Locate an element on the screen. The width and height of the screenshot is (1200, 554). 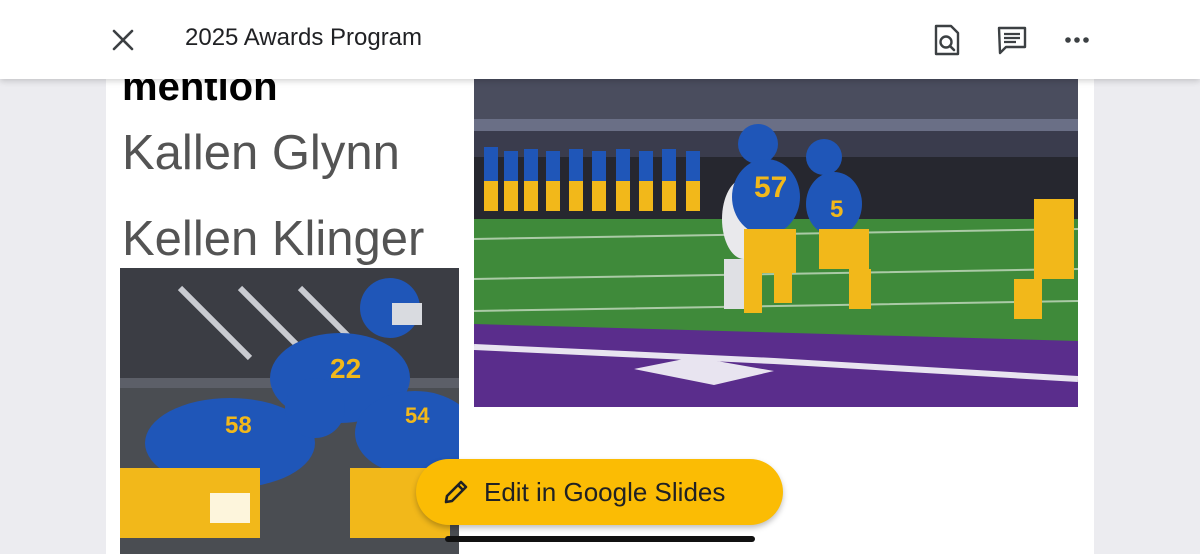
svg-text: 22 is located at coordinates (345, 368).